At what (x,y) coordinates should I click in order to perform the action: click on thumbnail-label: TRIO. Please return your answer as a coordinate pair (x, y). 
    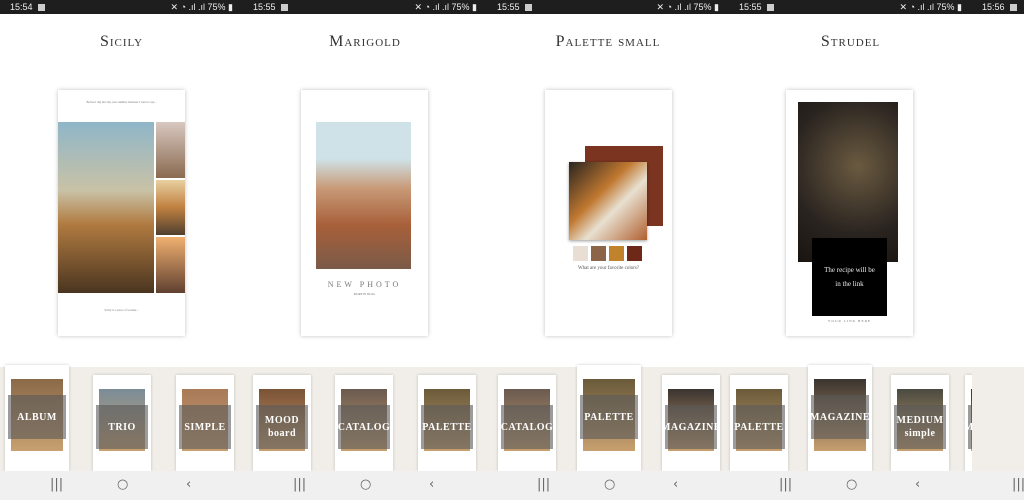
    Looking at the image, I should click on (122, 427).